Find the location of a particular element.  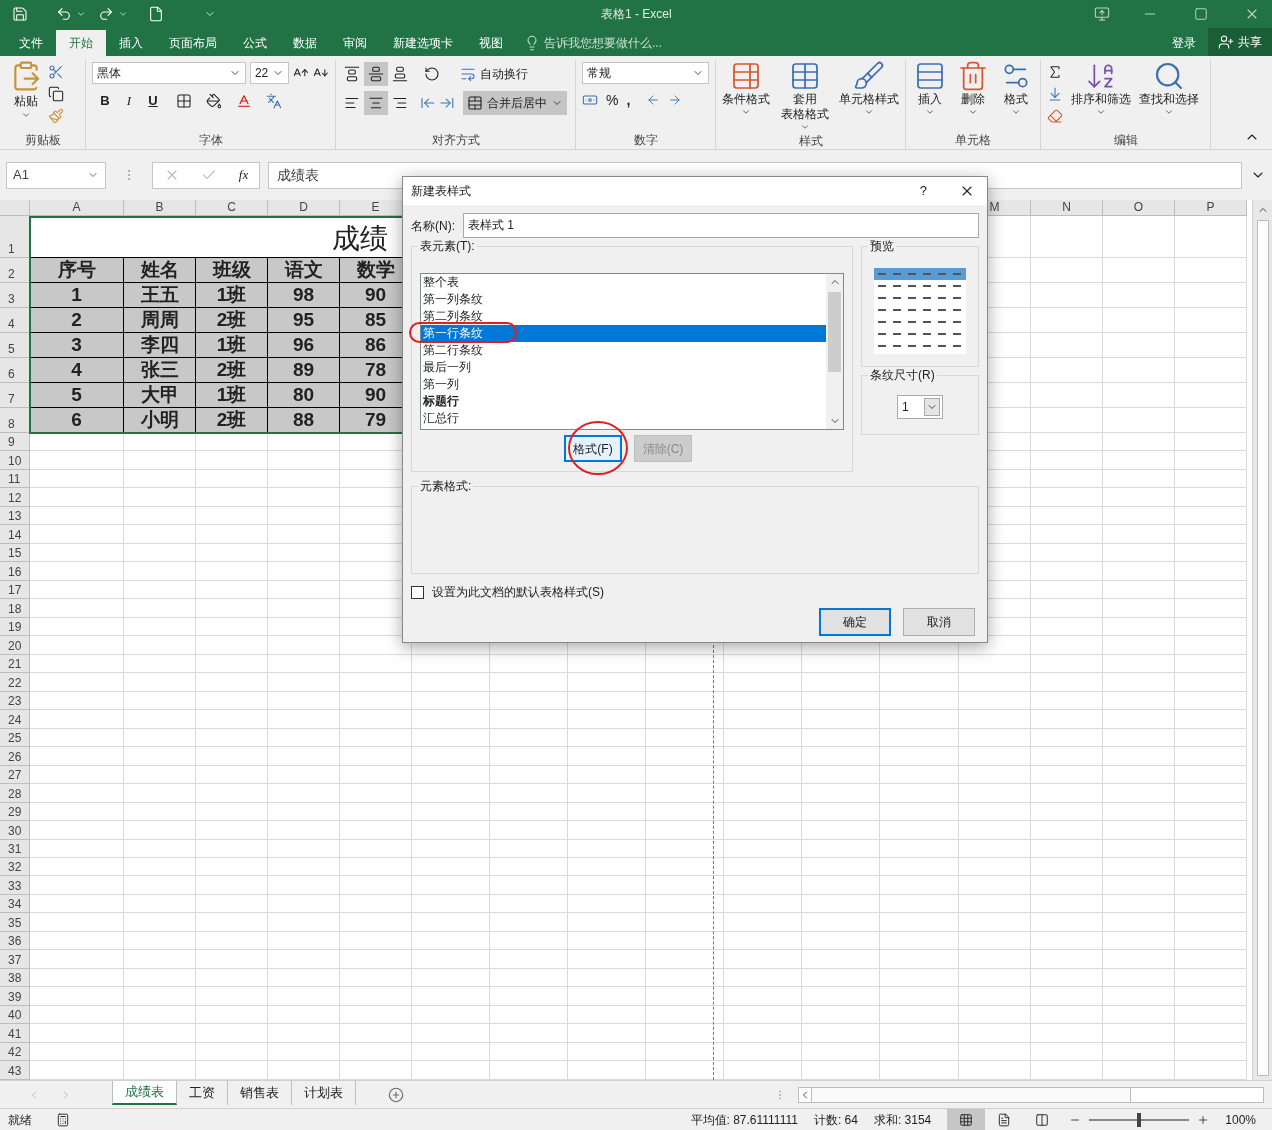

group-label: 单元格 is located at coordinates (973, 140).